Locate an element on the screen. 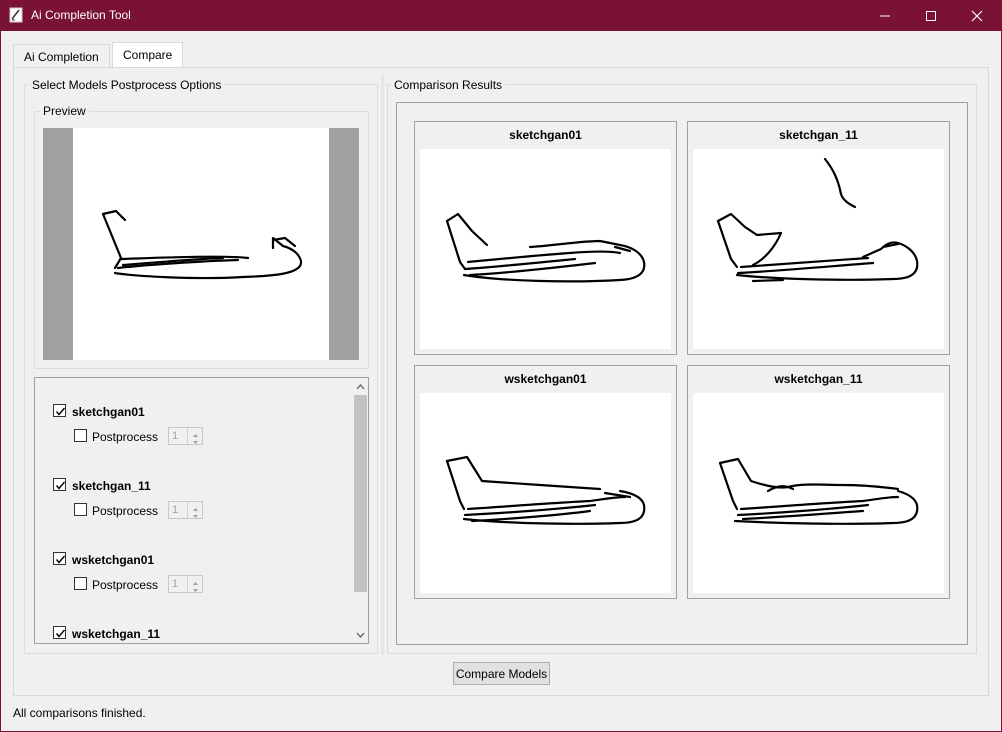 The height and width of the screenshot is (732, 1002). tab-ai-completion: Ai Completion is located at coordinates (61, 56).